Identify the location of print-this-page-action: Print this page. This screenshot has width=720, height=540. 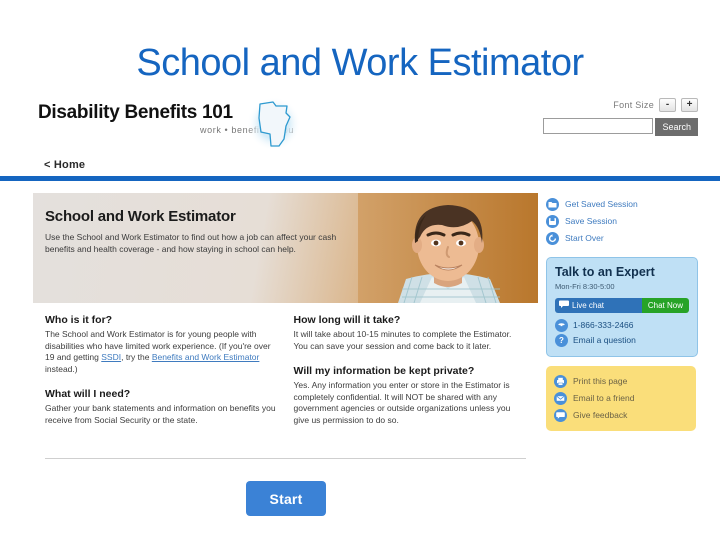
(621, 381).